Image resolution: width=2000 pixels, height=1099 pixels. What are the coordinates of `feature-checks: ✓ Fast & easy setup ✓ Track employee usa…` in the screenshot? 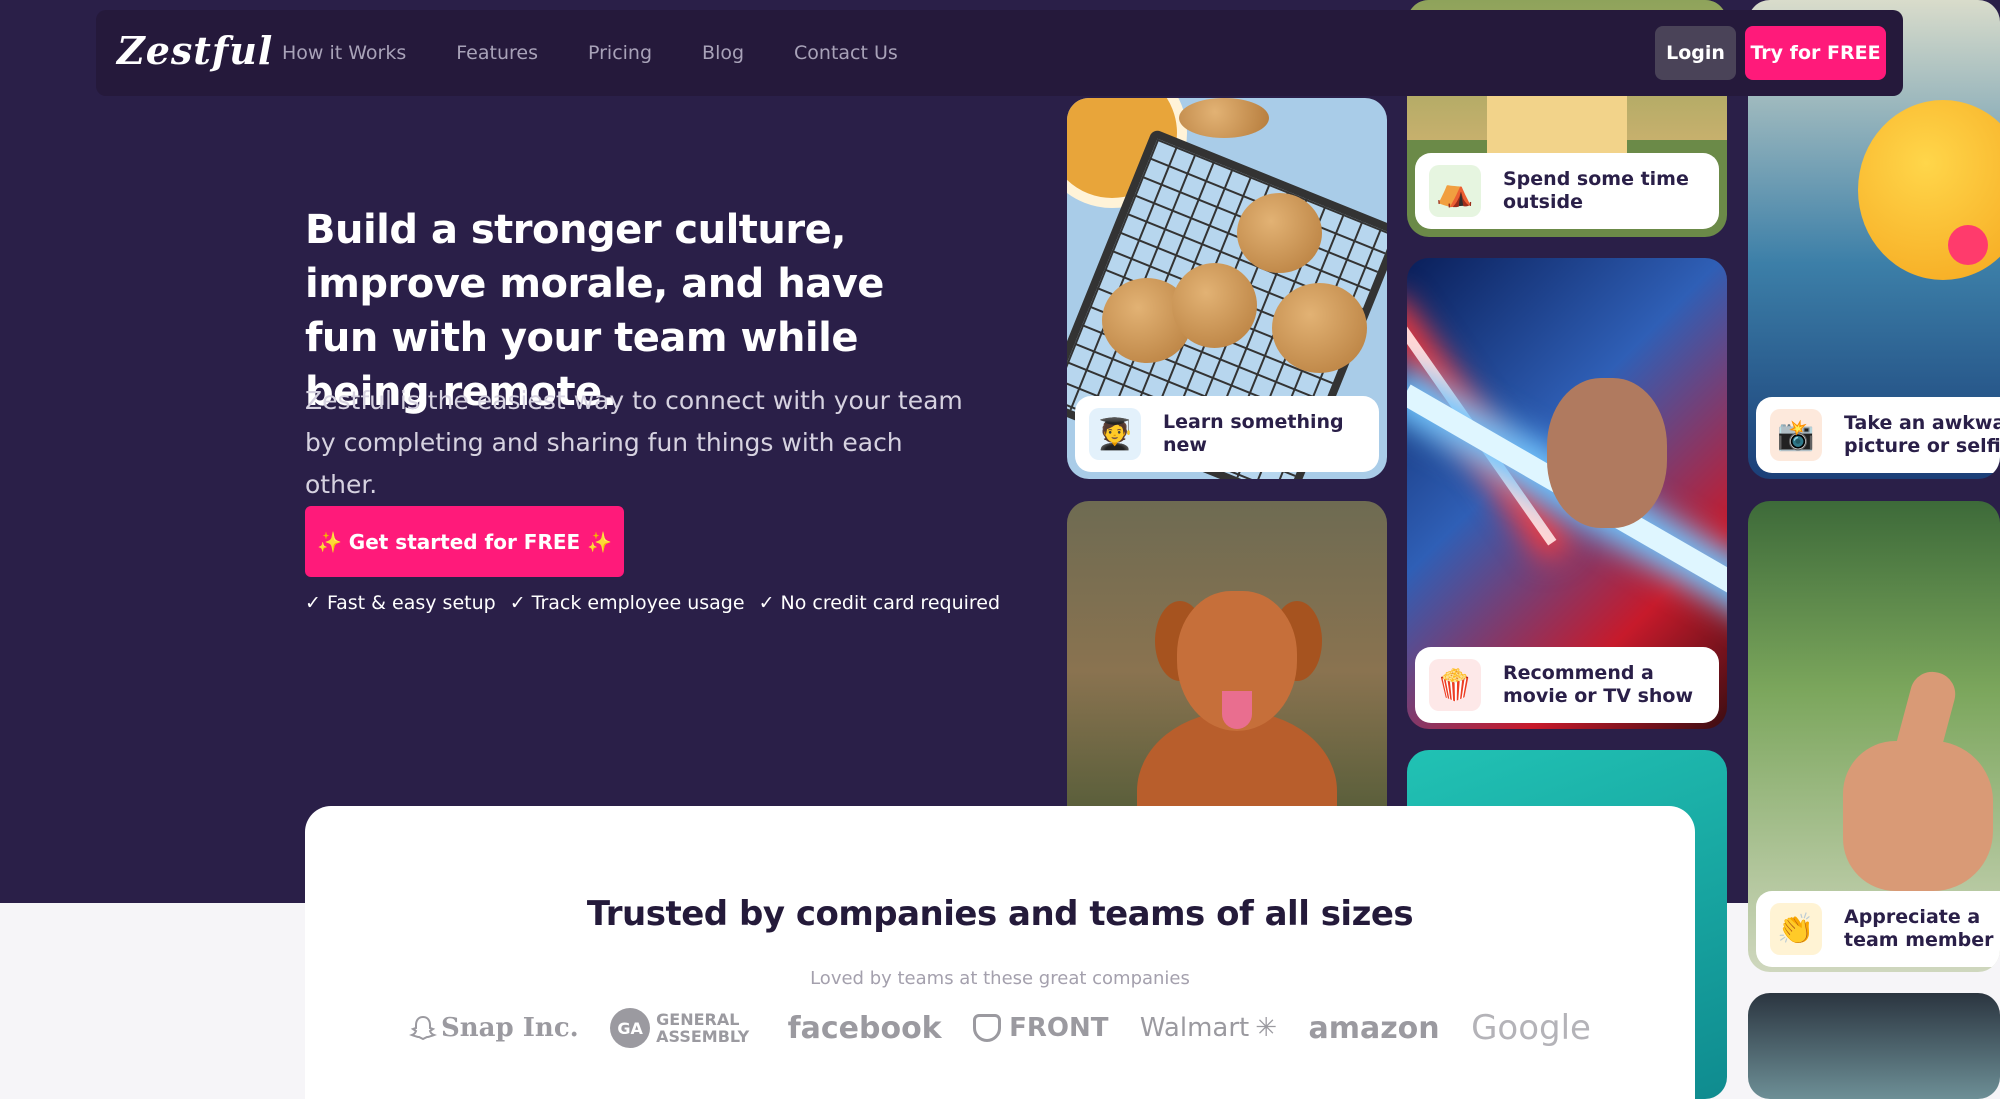 It's located at (652, 603).